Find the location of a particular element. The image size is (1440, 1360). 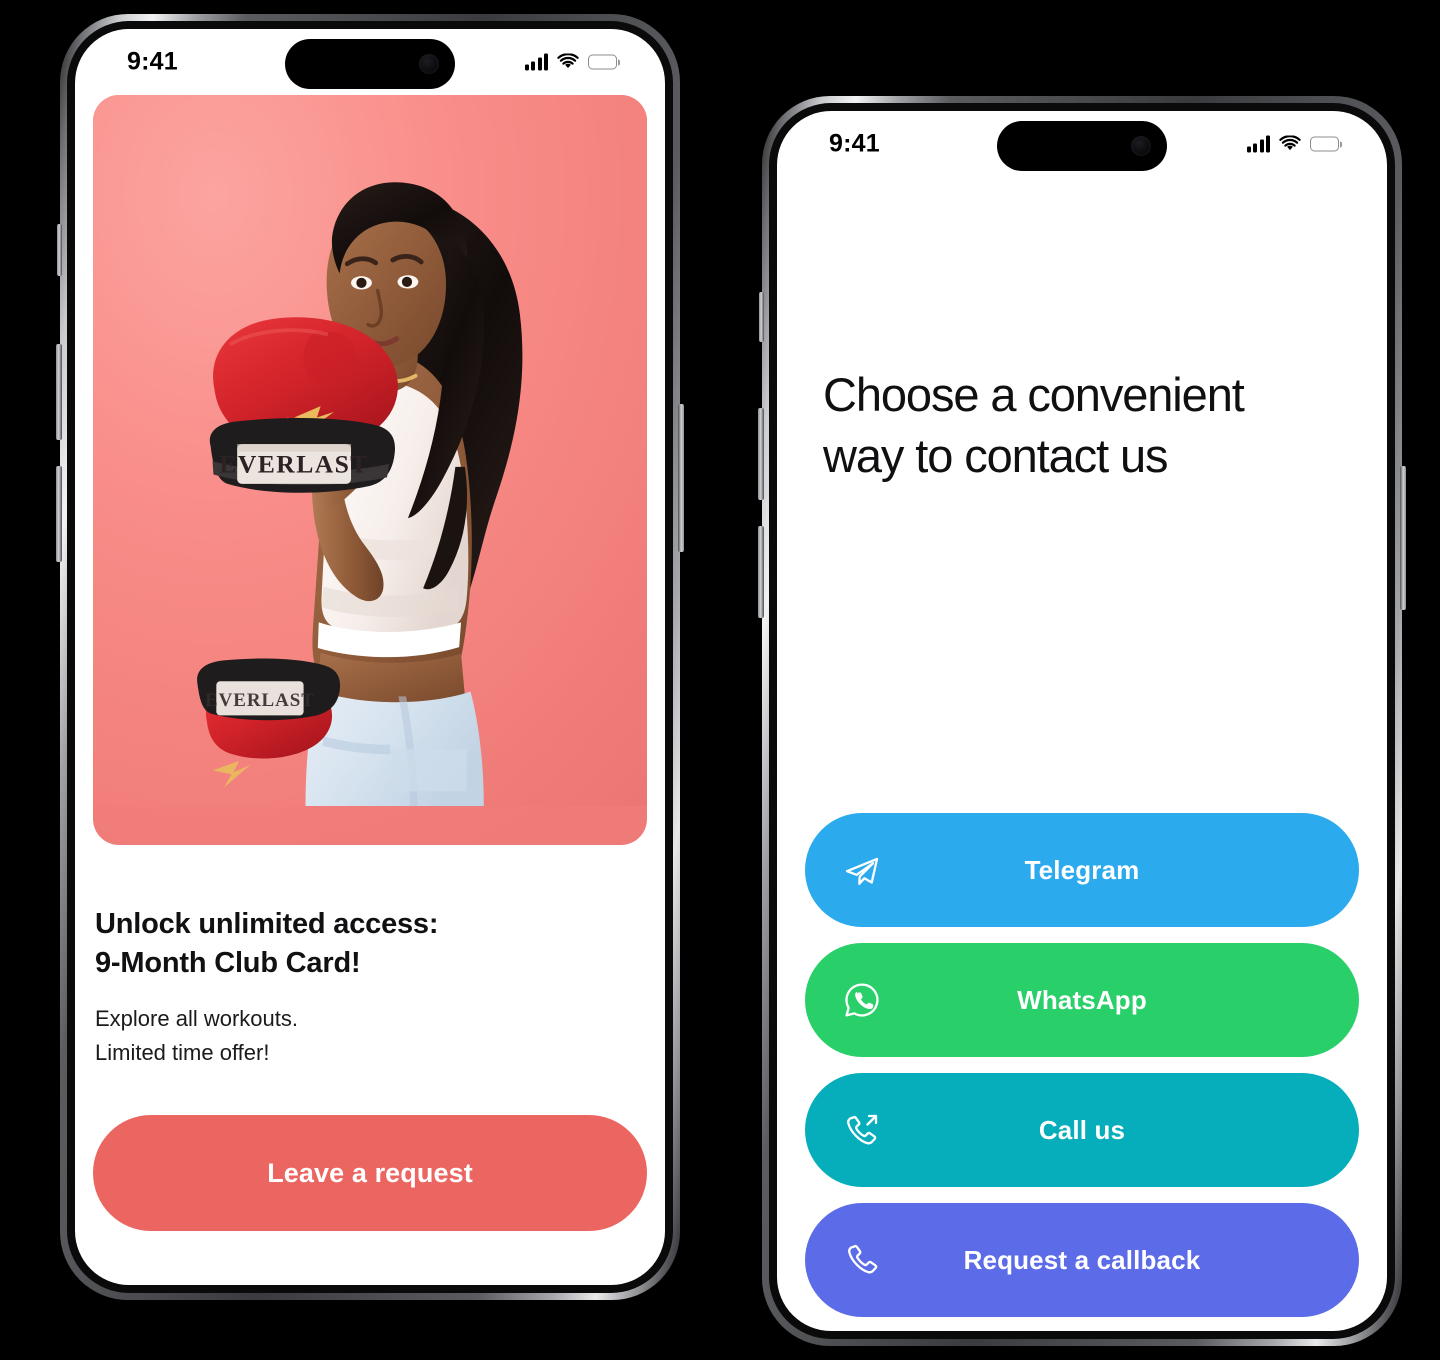

call-us-button: Call us is located at coordinates (1082, 1130).